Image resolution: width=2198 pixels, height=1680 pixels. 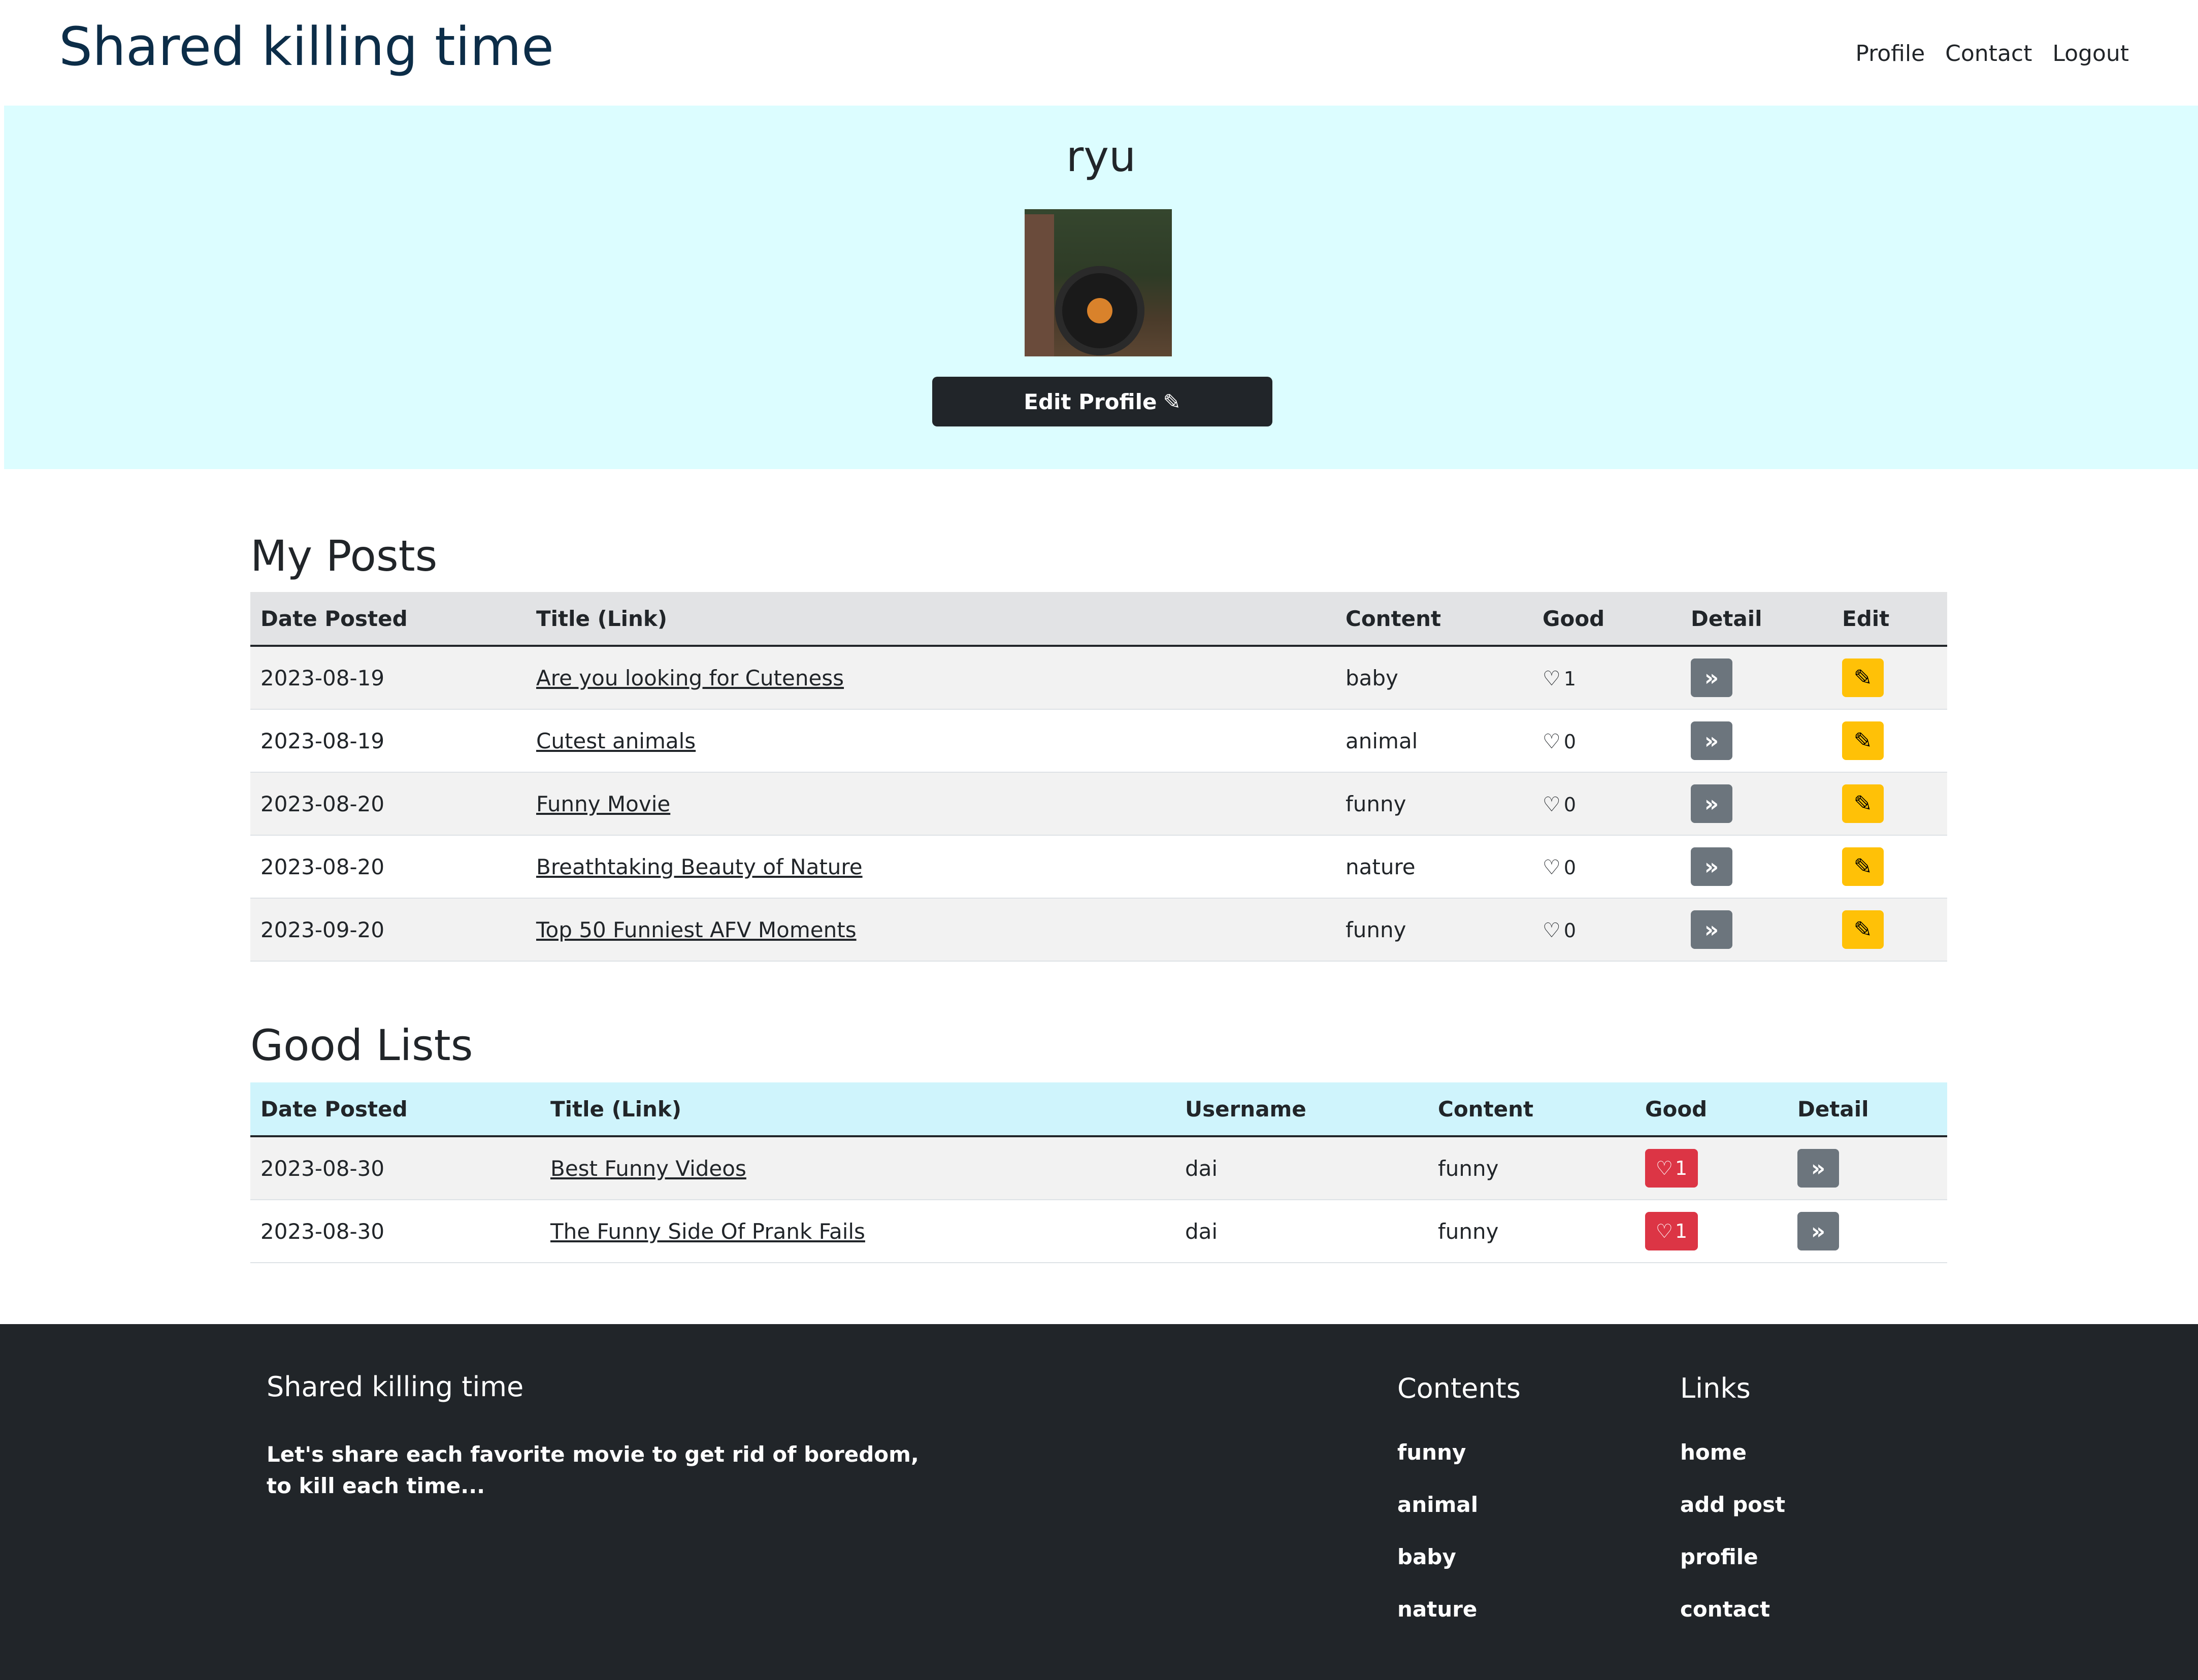 What do you see at coordinates (1433, 930) in the screenshot?
I see `post-content: funny` at bounding box center [1433, 930].